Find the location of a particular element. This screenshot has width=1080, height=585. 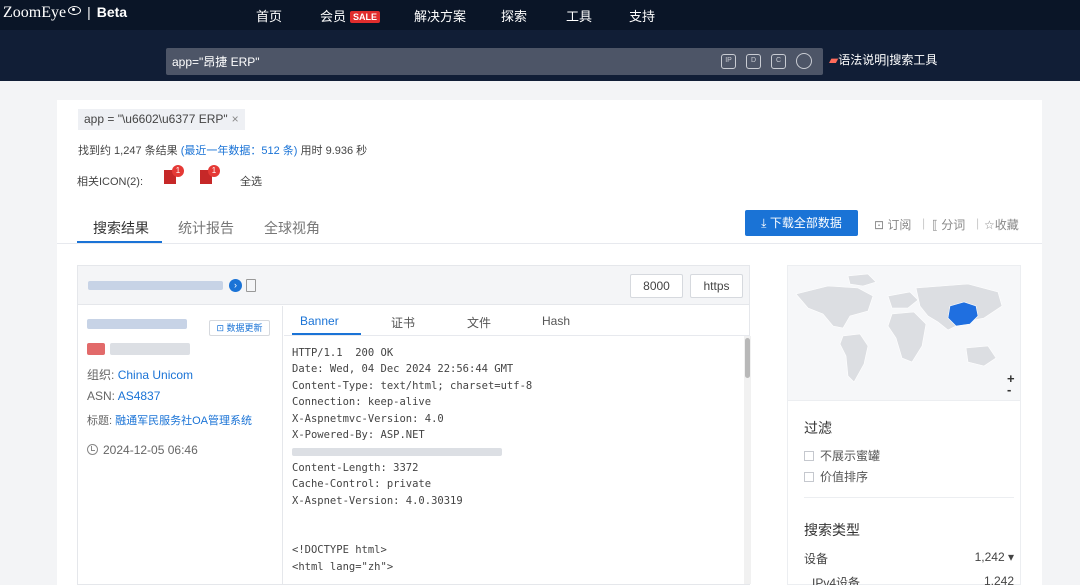

nav-tools: 工具 is located at coordinates (579, 15).